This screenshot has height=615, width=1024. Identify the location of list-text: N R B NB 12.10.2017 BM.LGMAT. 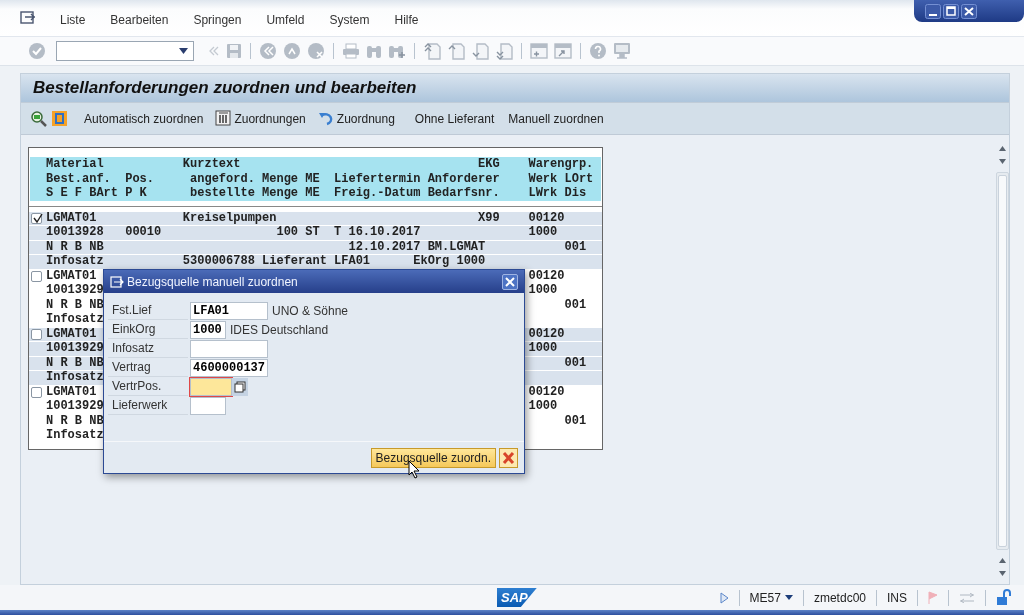
(266, 247).